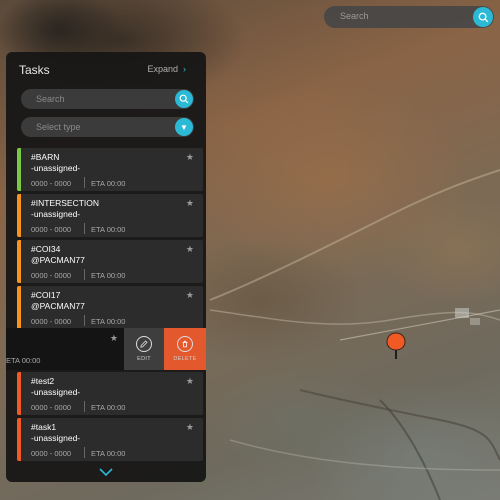  I want to click on edit-button: EDIT, so click(144, 349).